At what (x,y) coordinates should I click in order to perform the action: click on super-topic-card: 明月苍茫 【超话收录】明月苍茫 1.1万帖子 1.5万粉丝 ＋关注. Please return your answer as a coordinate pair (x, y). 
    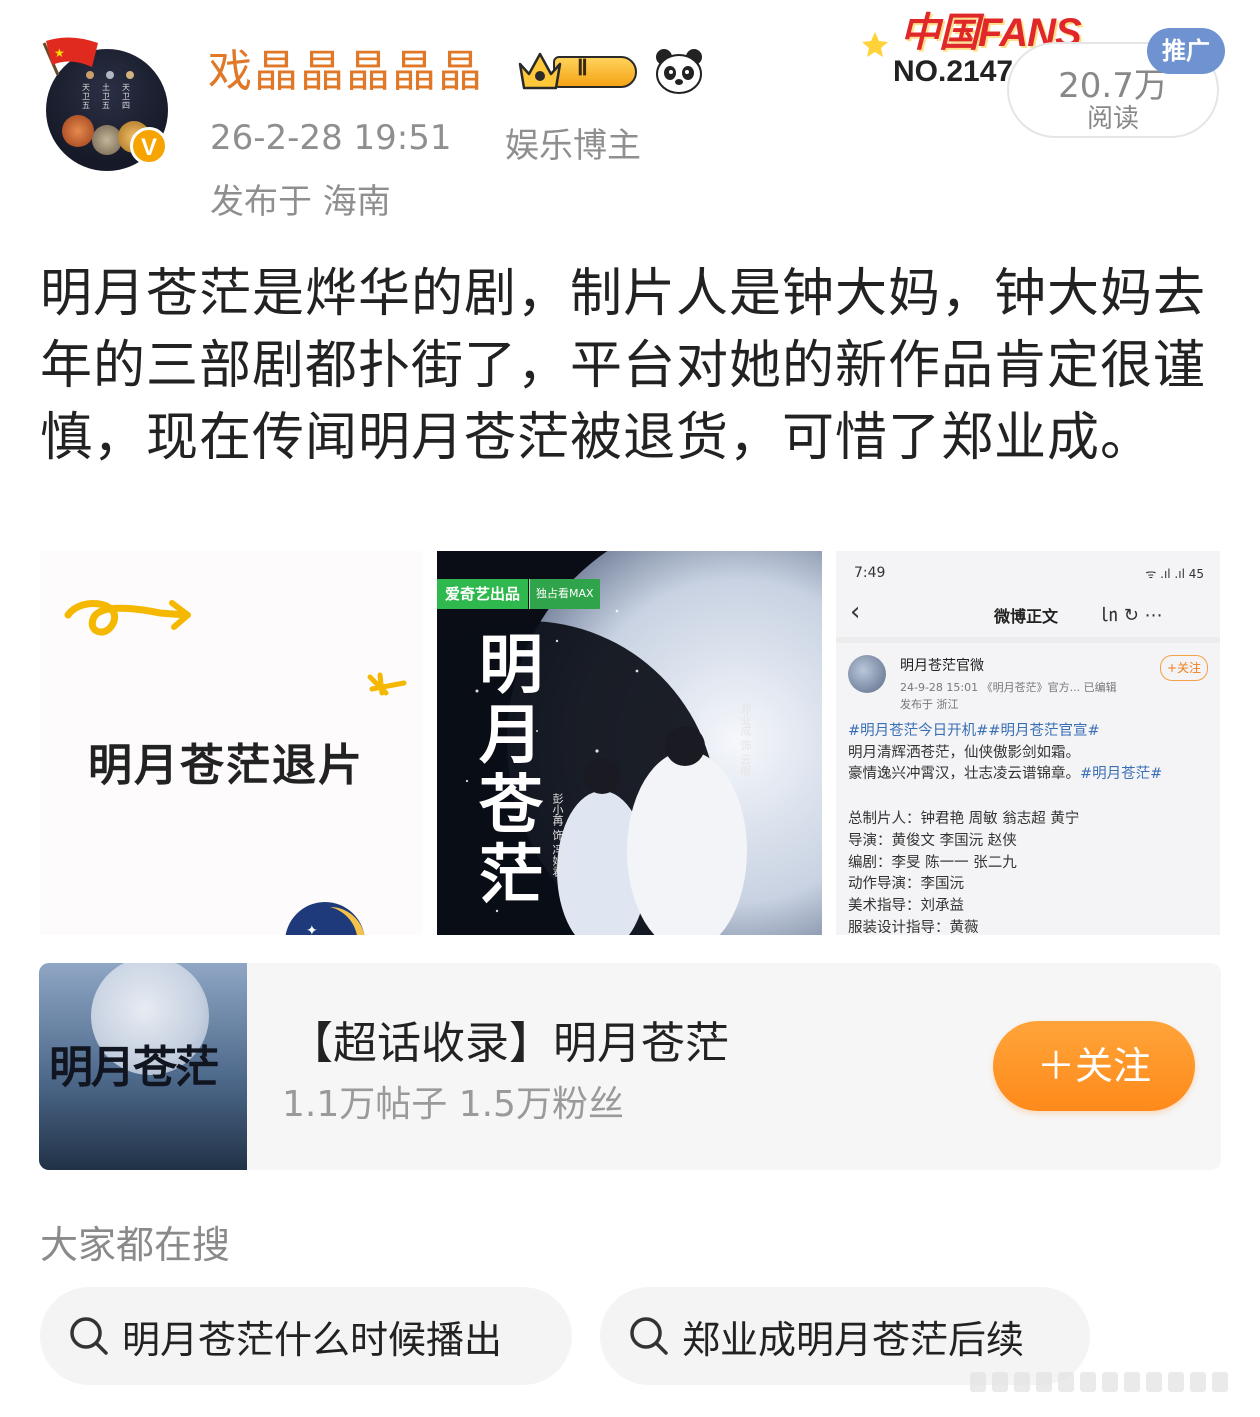
    Looking at the image, I should click on (630, 1066).